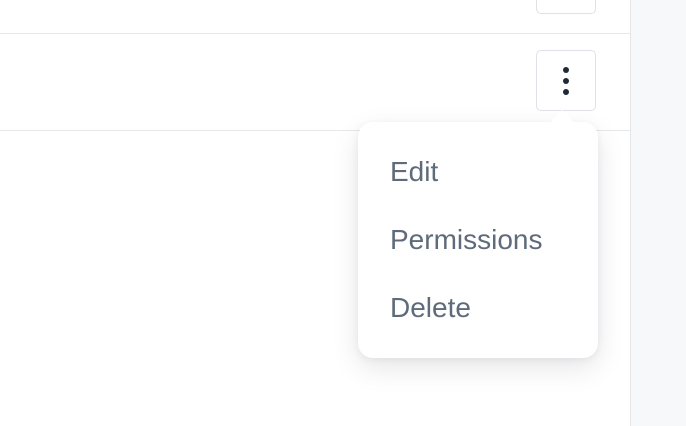 The image size is (686, 426). I want to click on menu-item-delete: Delete, so click(430, 308).